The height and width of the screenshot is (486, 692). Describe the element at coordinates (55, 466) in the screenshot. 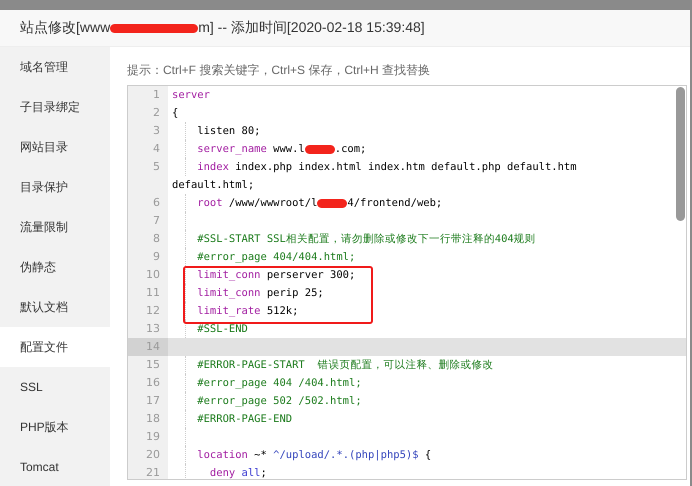

I see `sidebar-item: Tomcat` at that location.